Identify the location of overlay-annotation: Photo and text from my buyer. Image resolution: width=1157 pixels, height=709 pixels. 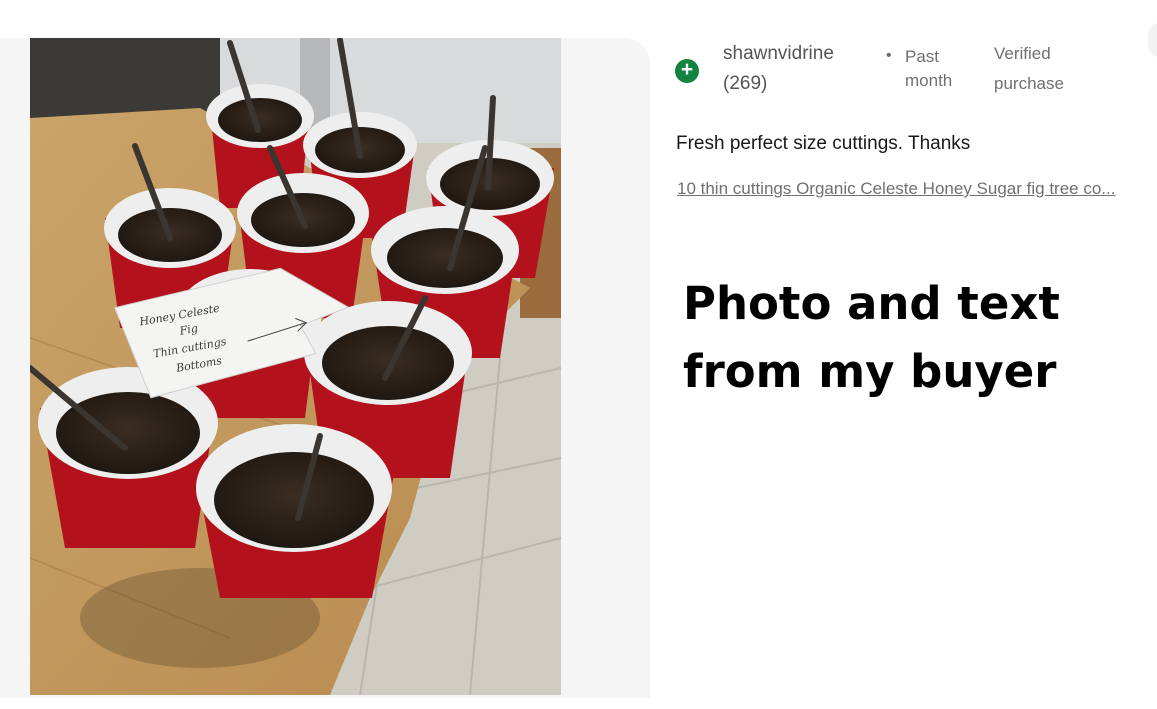
(913, 338).